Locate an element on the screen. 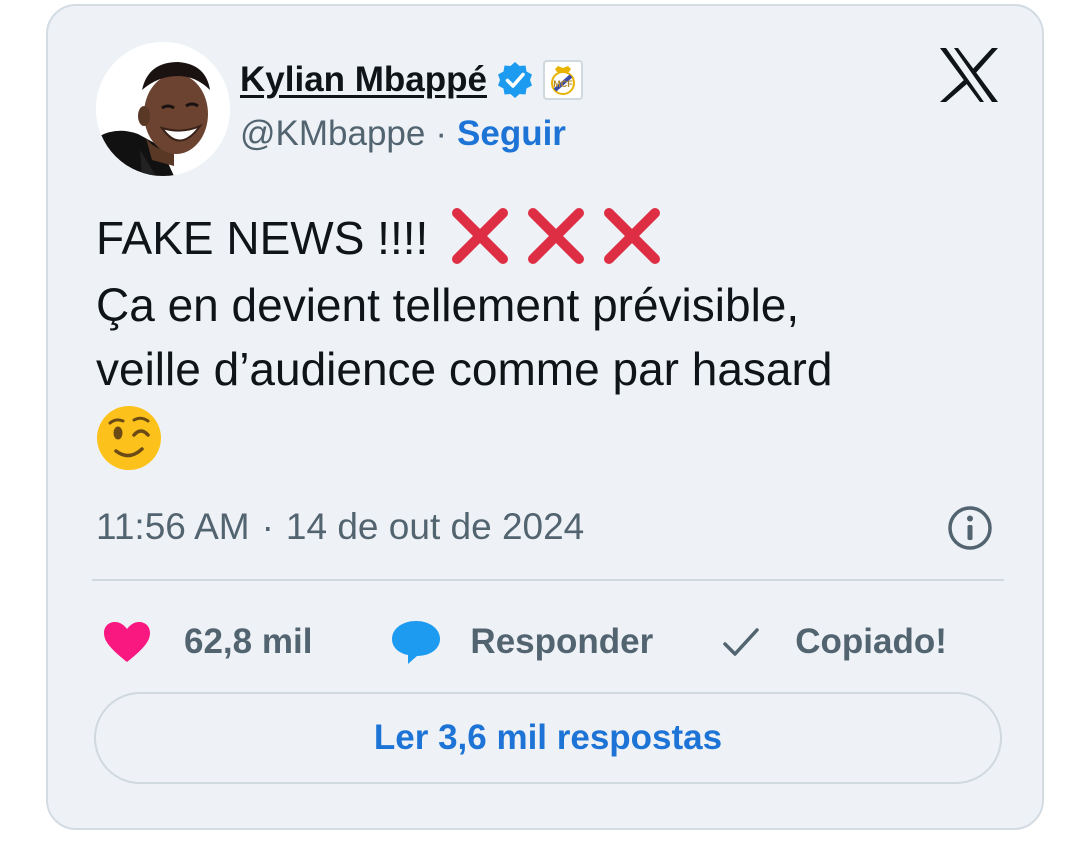  tweet-line-3: veille d’audience comme par hasard is located at coordinates (464, 368).